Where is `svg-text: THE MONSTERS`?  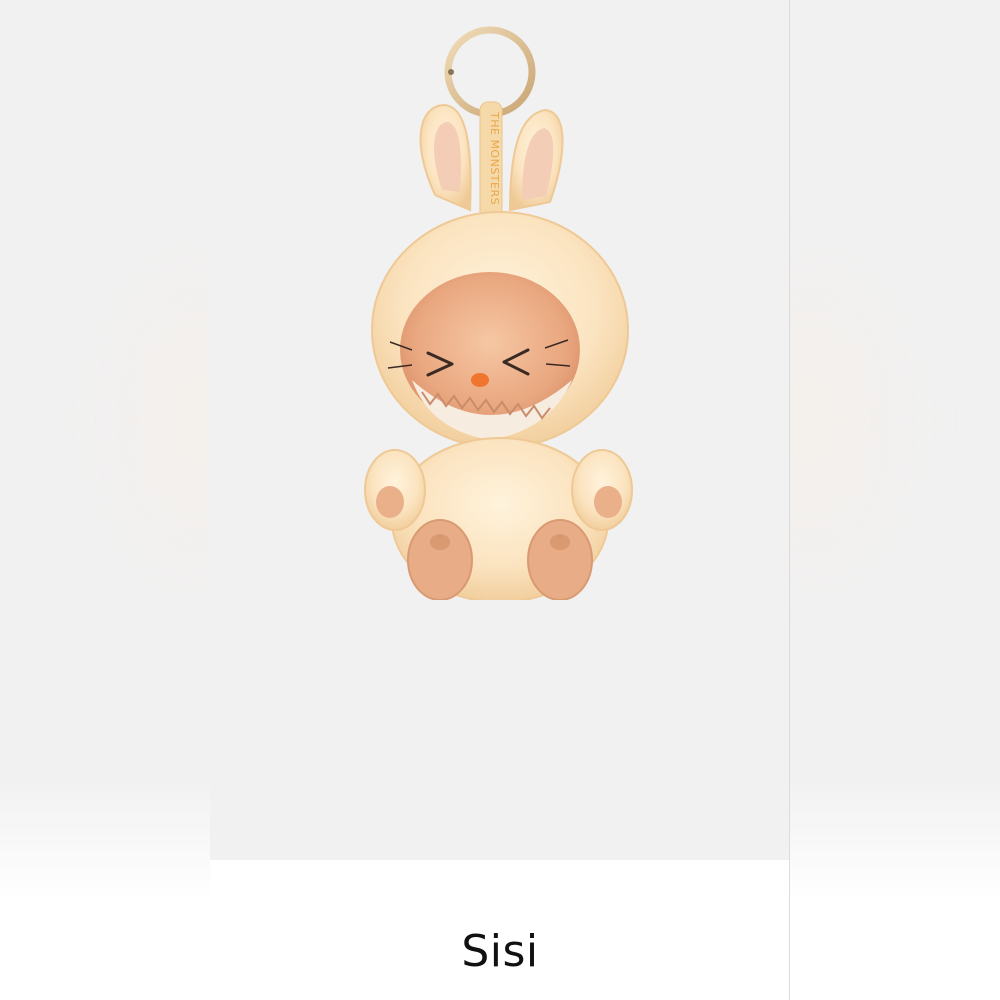 svg-text: THE MONSTERS is located at coordinates (494, 158).